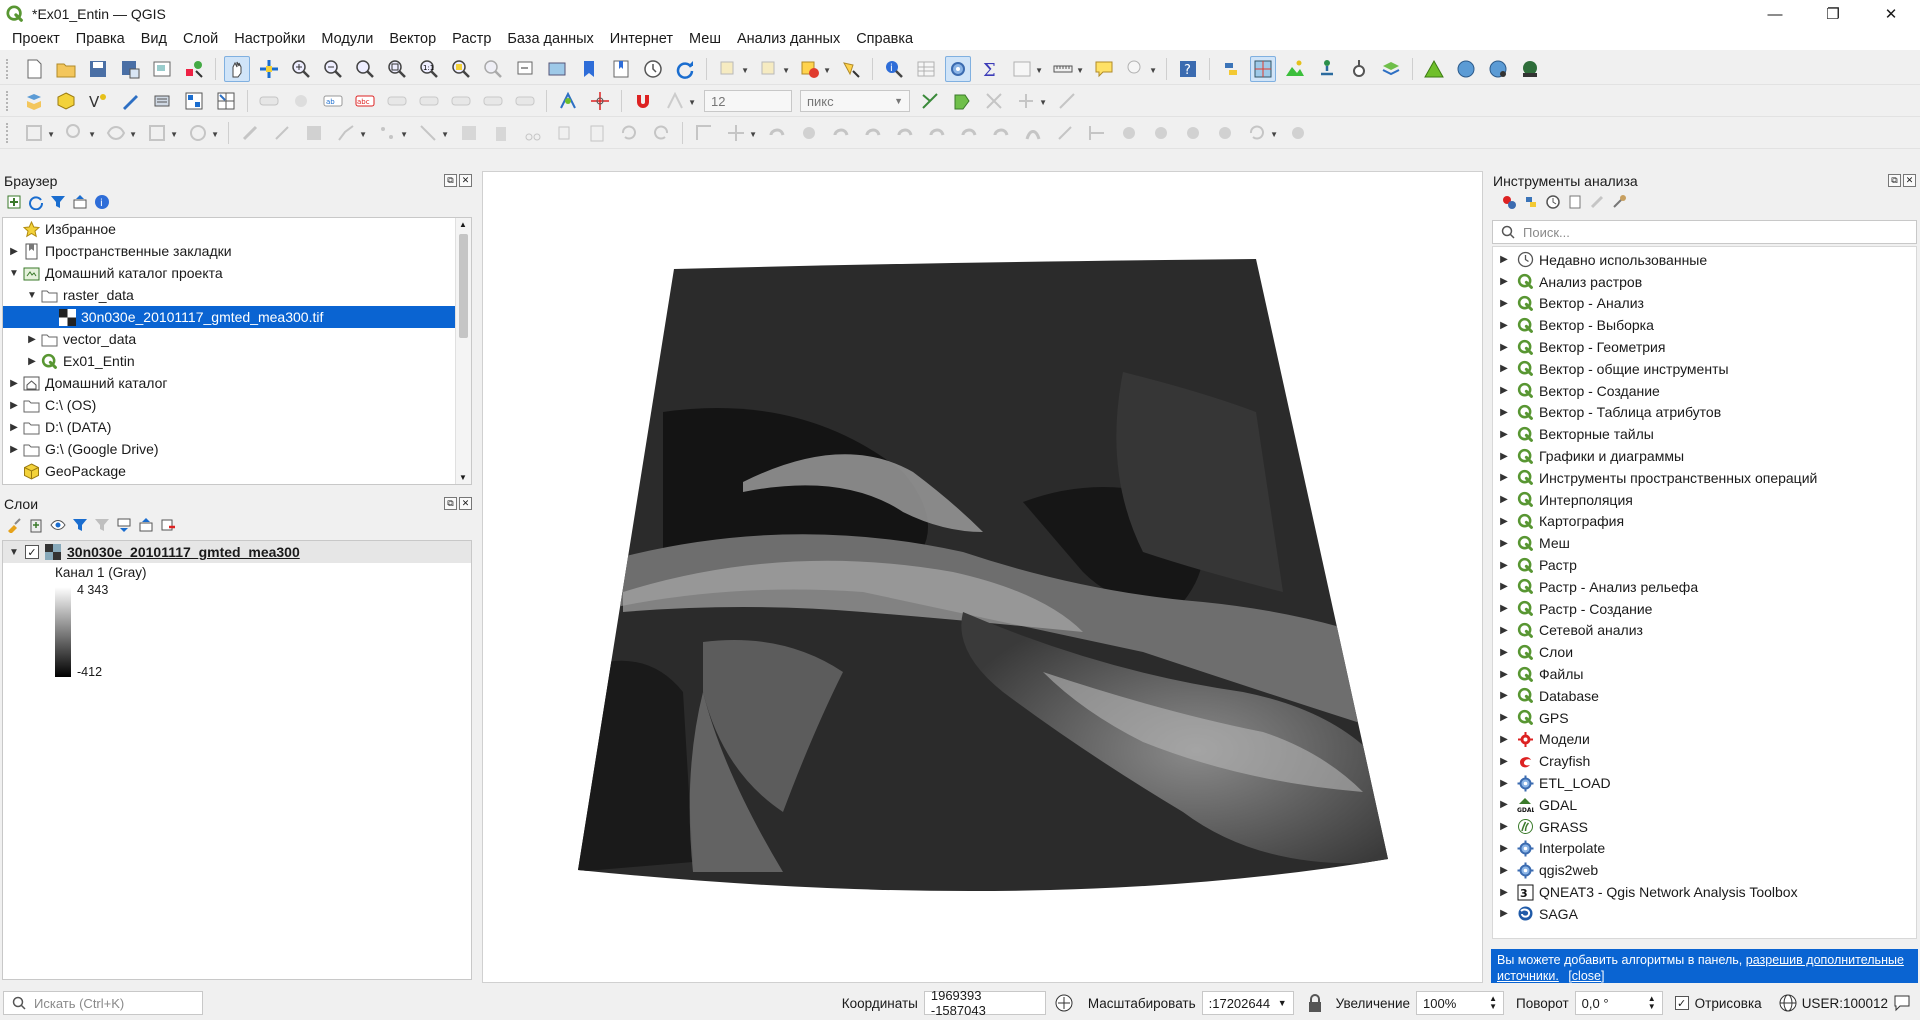  I want to click on browser-item: ▶ Пространственные закладки, so click(237, 251).